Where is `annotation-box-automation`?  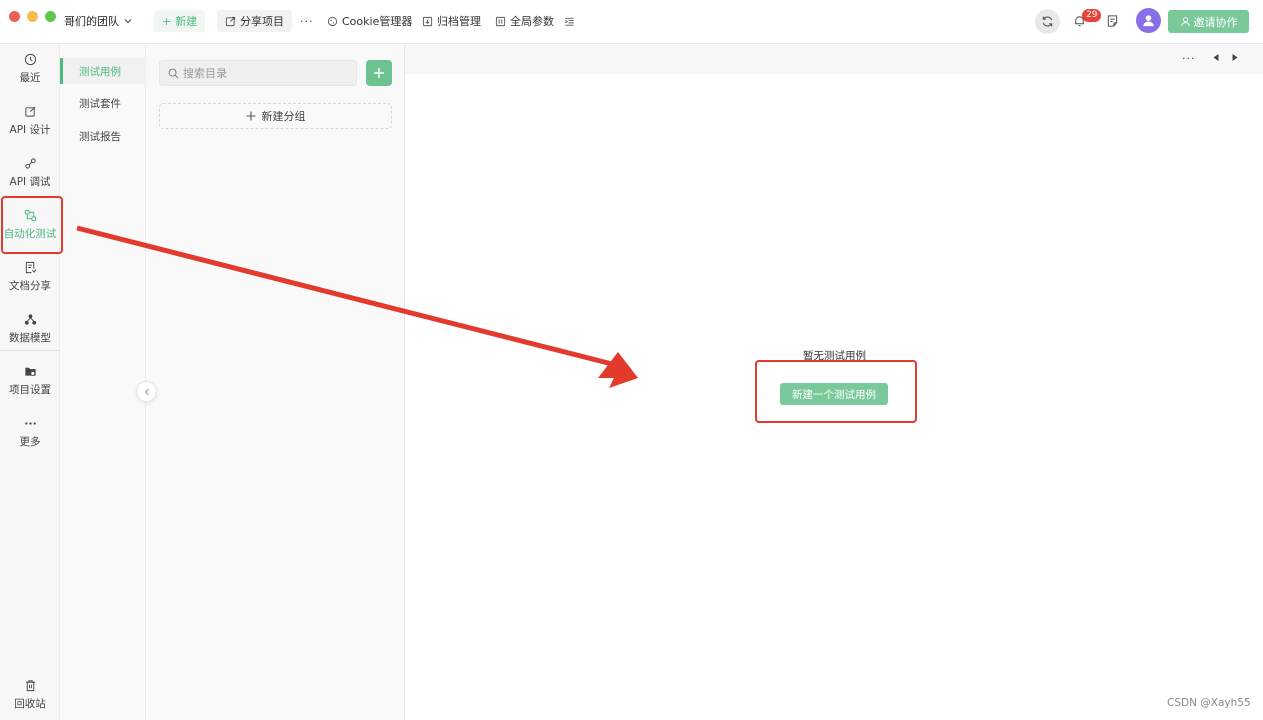 annotation-box-automation is located at coordinates (32, 225).